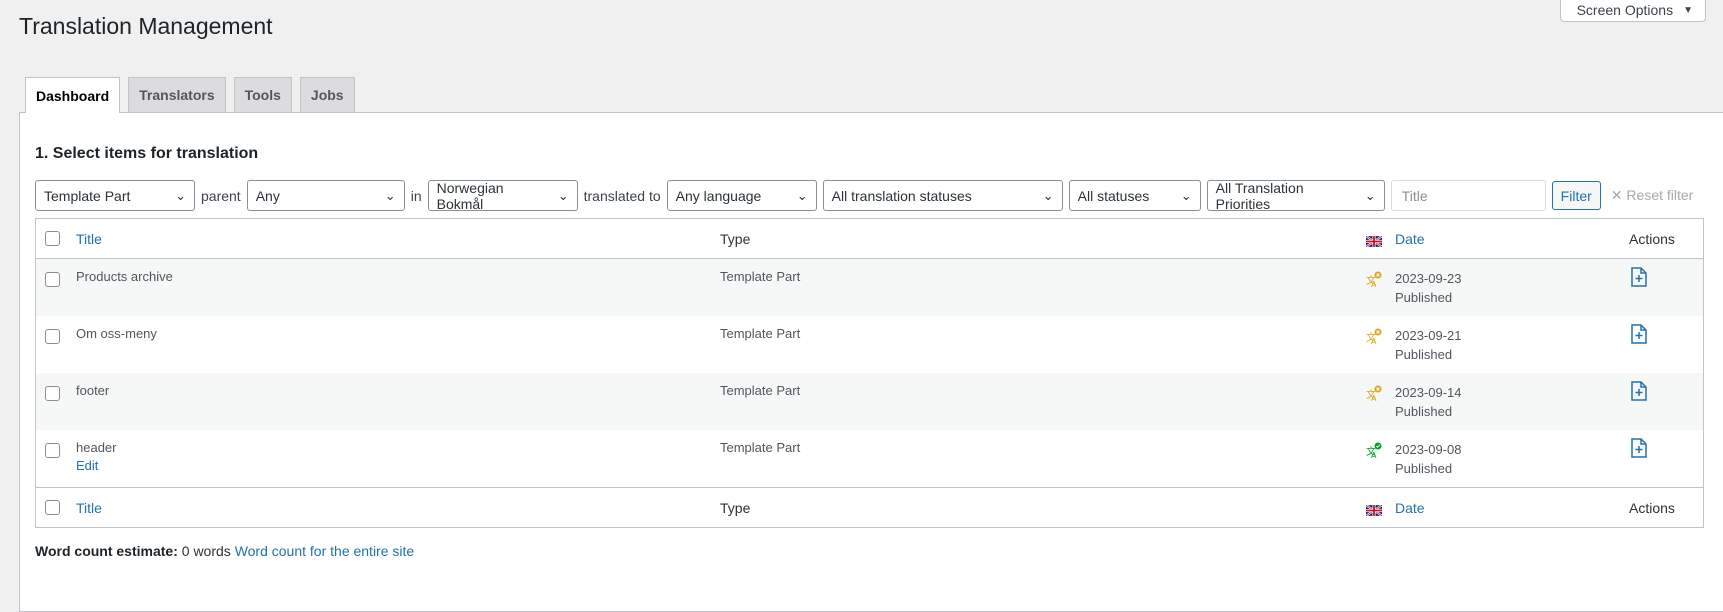  What do you see at coordinates (89, 239) in the screenshot?
I see `column-title-sort: Title` at bounding box center [89, 239].